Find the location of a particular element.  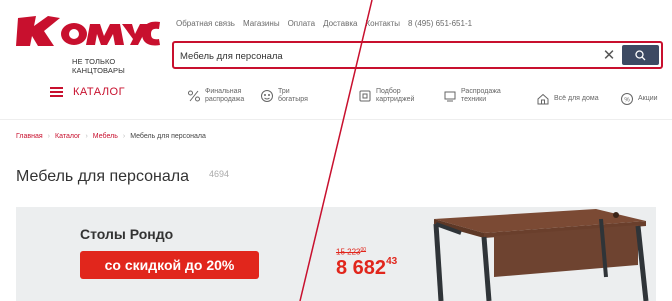

nav-item-label: Распродажа is located at coordinates (481, 91).